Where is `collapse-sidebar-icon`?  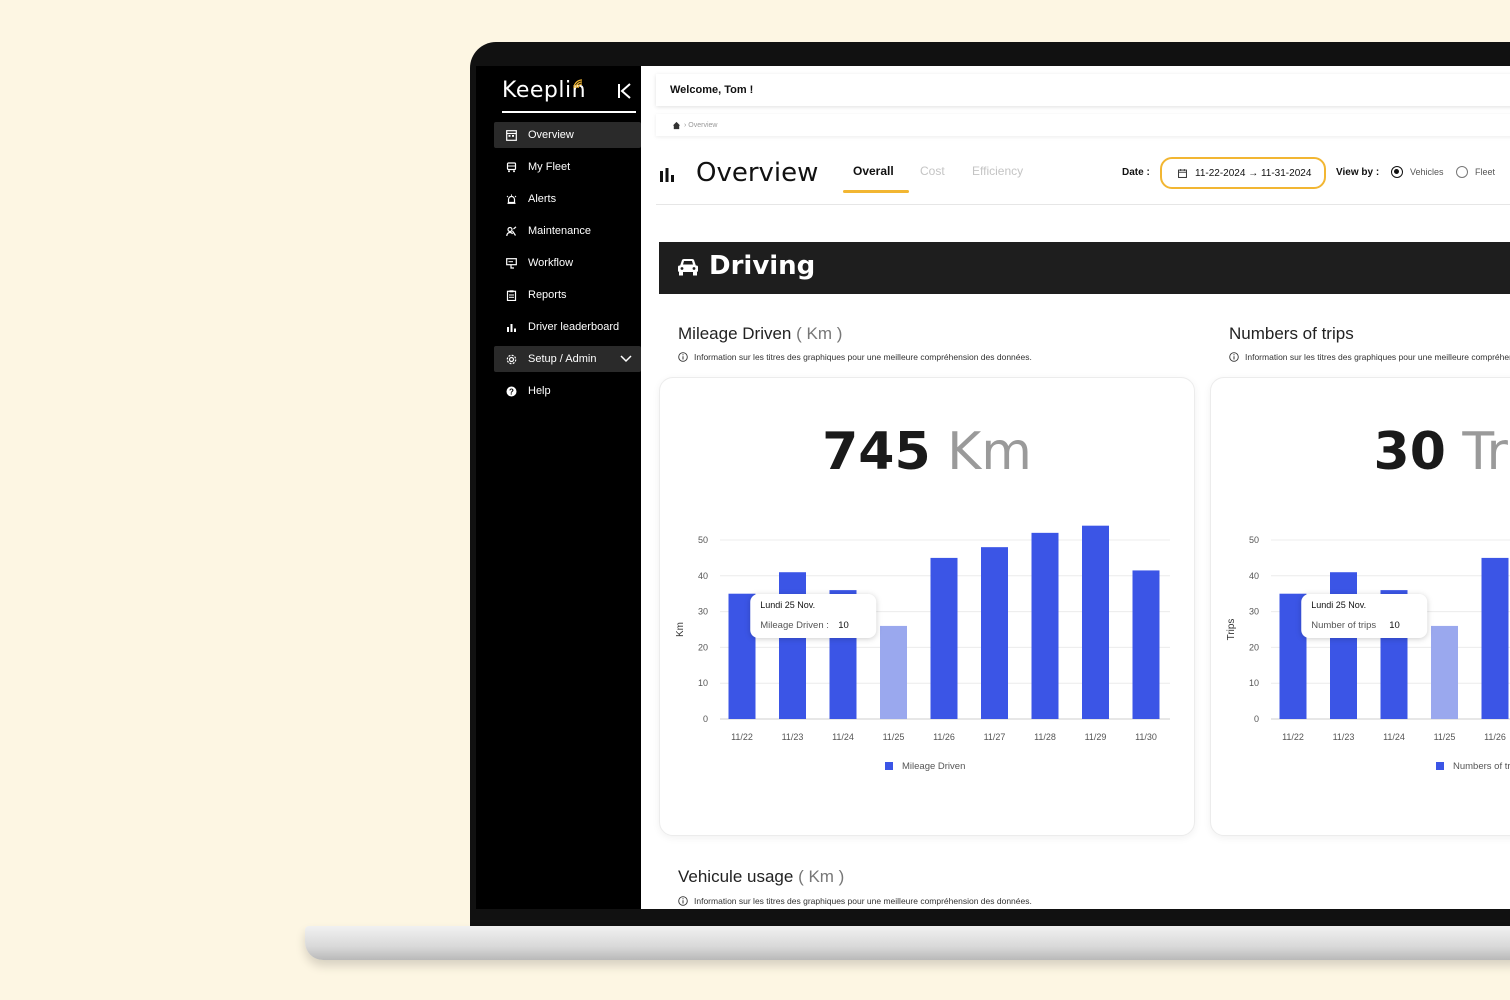 collapse-sidebar-icon is located at coordinates (625, 91).